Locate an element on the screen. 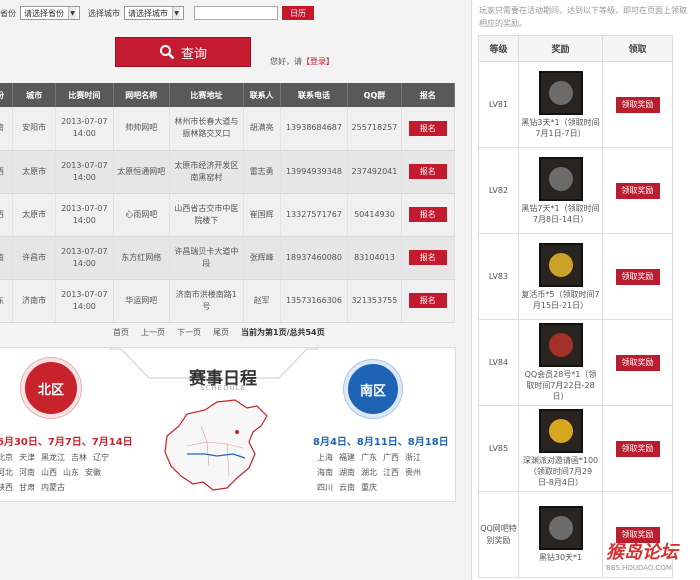 This screenshot has height=580, width=700. province-select: 请选择省份 ▼ is located at coordinates (50, 13).